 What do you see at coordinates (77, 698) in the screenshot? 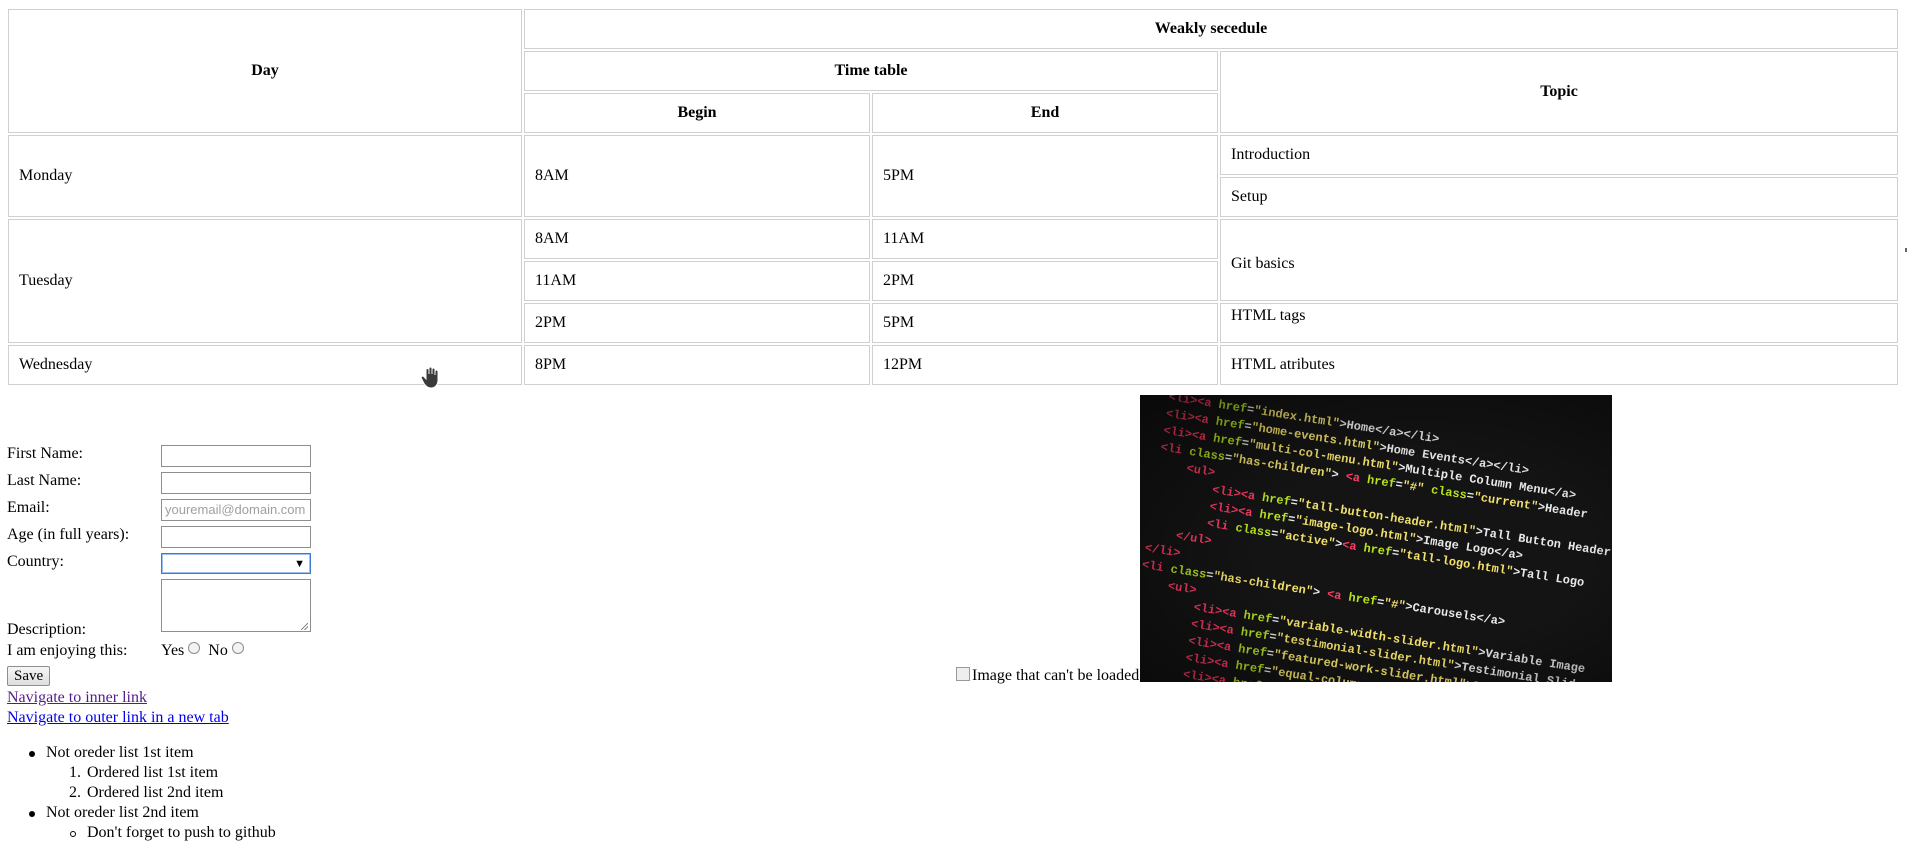
I see `inner-link: Navigate to inner link` at bounding box center [77, 698].